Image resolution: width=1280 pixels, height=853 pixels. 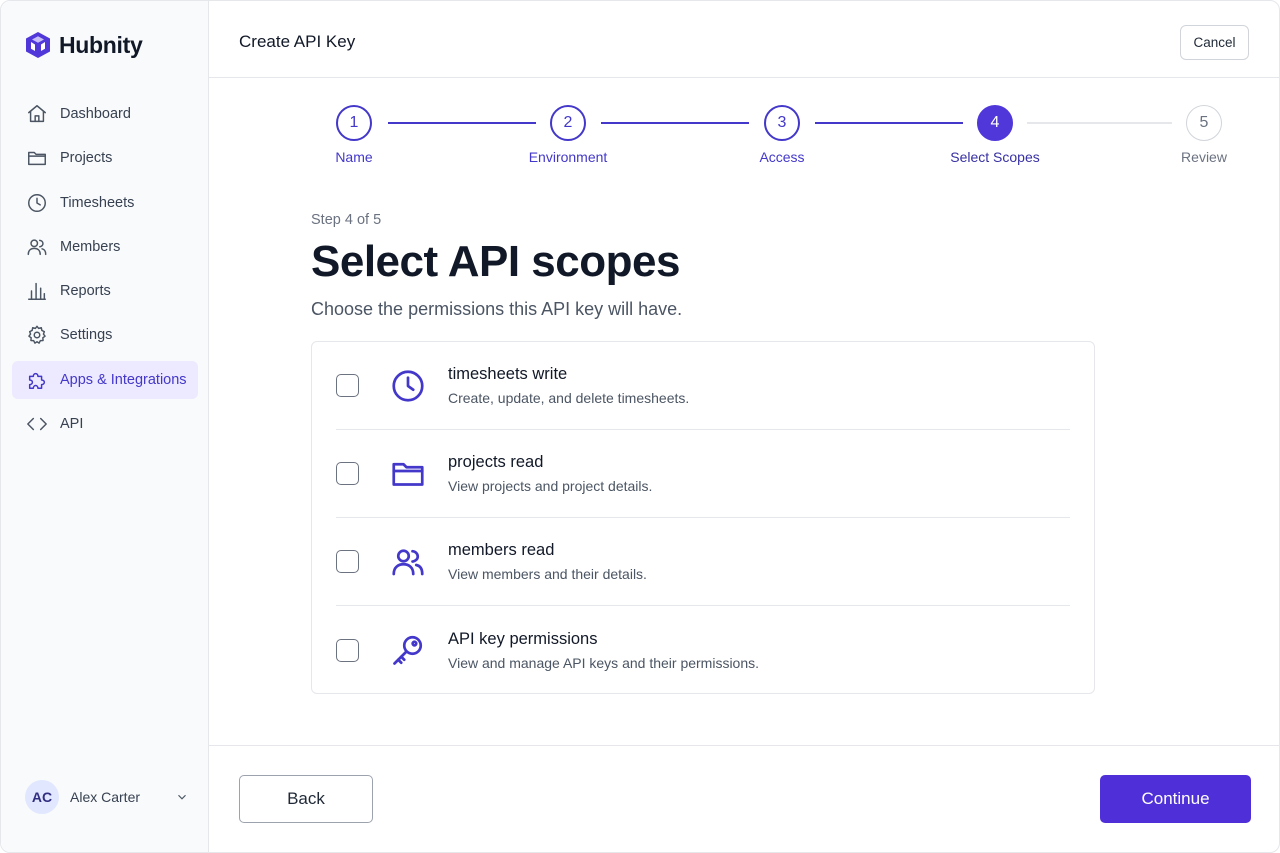 I want to click on sidebar-item-members: Members, so click(x=105, y=247).